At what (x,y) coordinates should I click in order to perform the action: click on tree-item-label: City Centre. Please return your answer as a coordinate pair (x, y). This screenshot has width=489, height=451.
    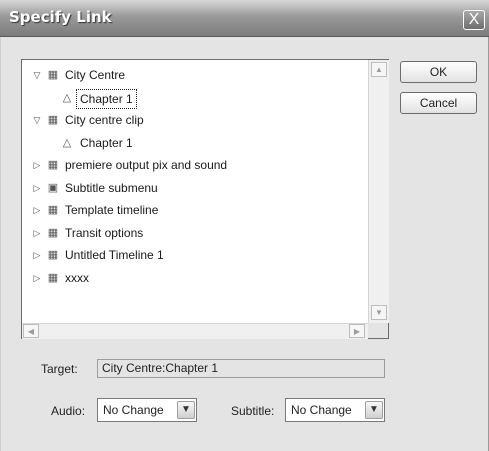
    Looking at the image, I should click on (95, 75).